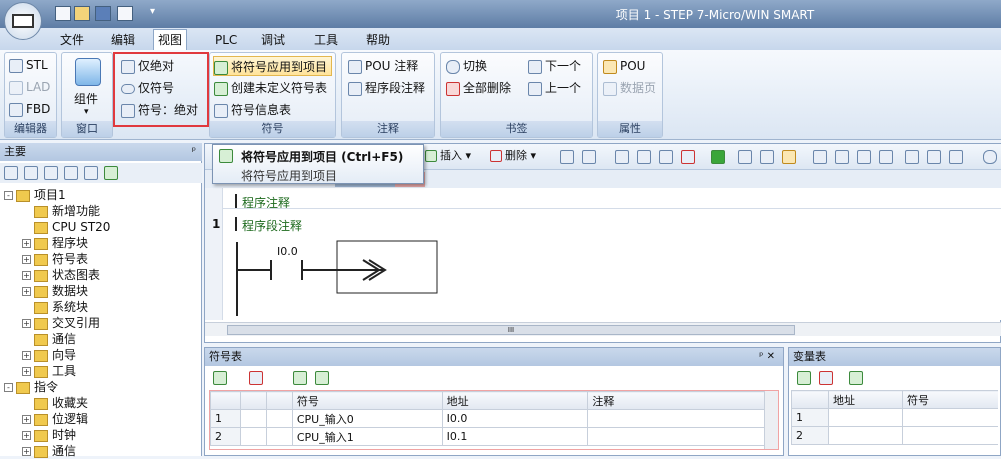 This screenshot has height=459, width=1001. Describe the element at coordinates (102, 435) in the screenshot. I see `tree-item: + 时钟` at that location.